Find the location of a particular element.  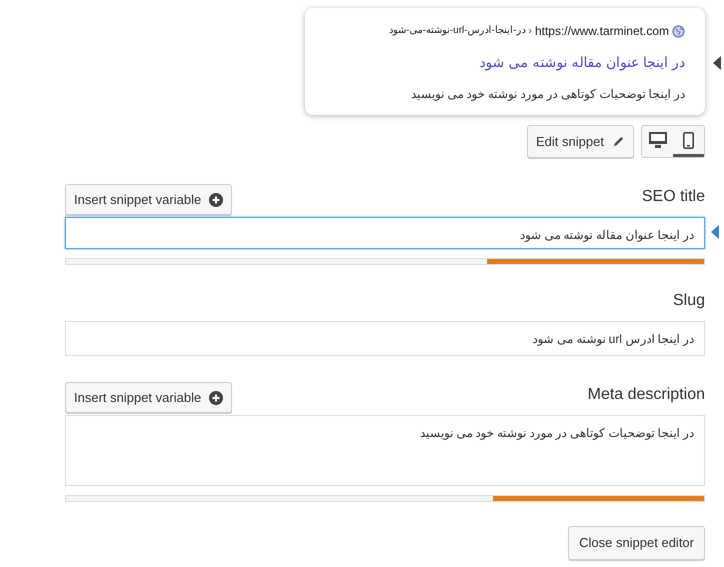

focus-pointer-icon is located at coordinates (715, 232).